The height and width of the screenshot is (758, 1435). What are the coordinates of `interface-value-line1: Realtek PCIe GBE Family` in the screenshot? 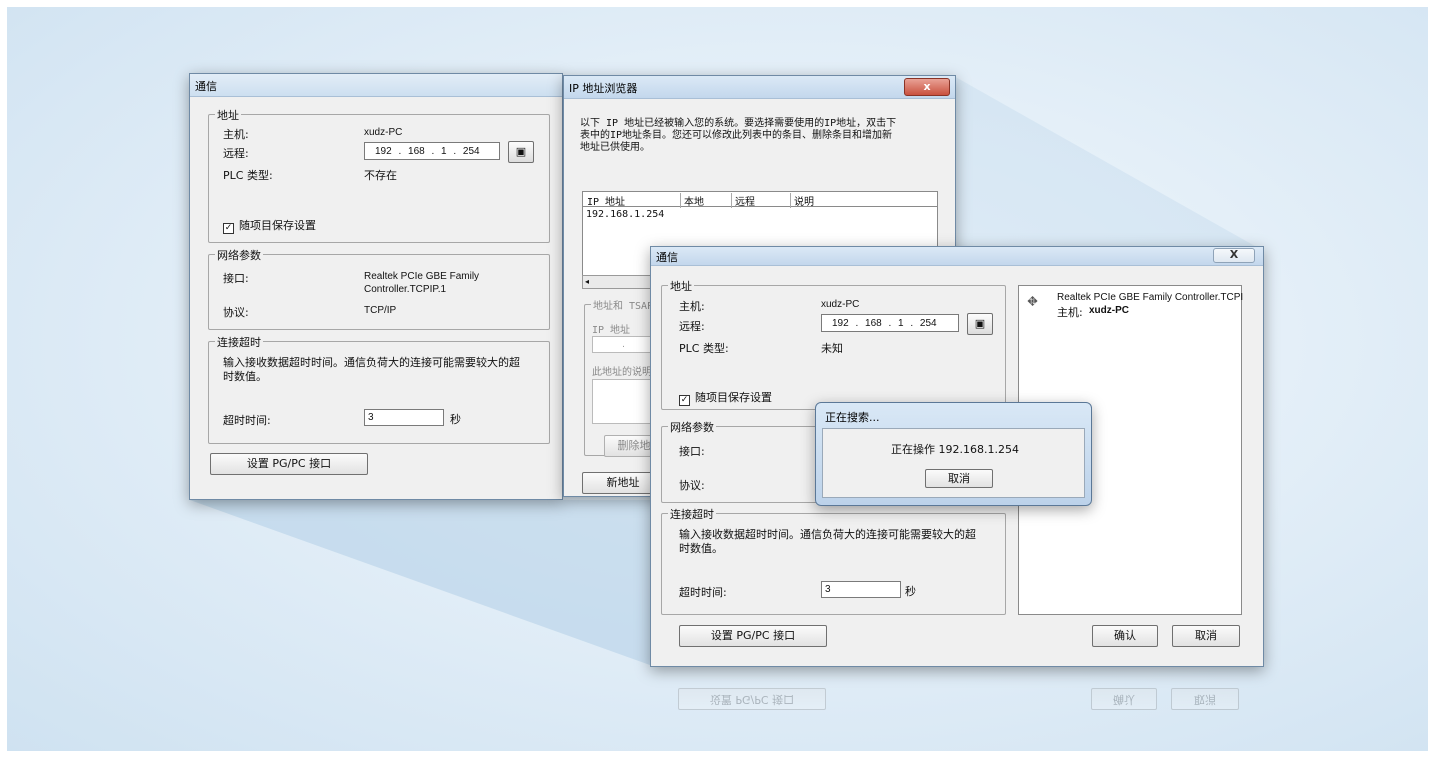 It's located at (422, 276).